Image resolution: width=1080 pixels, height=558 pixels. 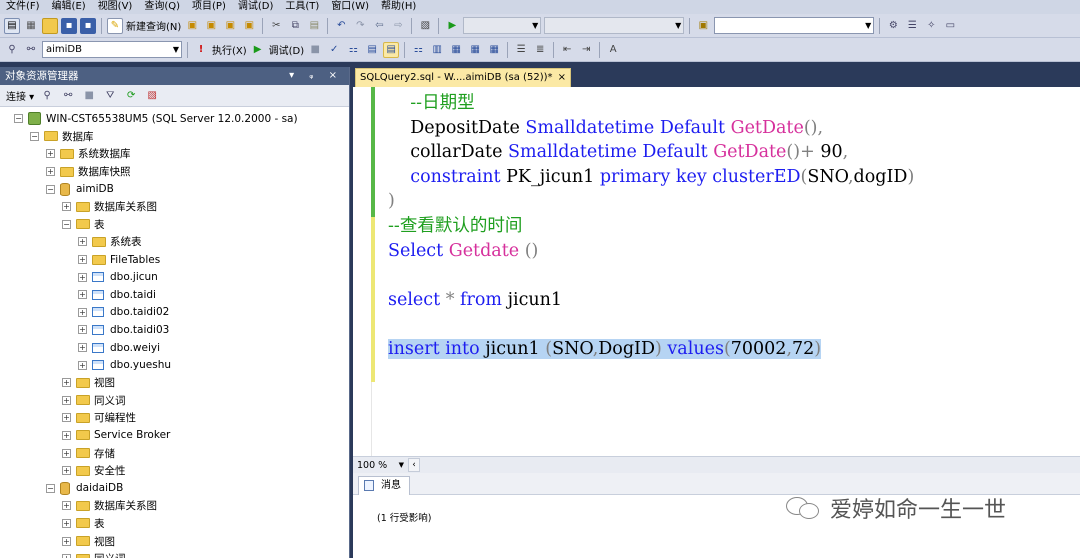 I want to click on tree-node: − aimiDB, so click(x=174, y=189).